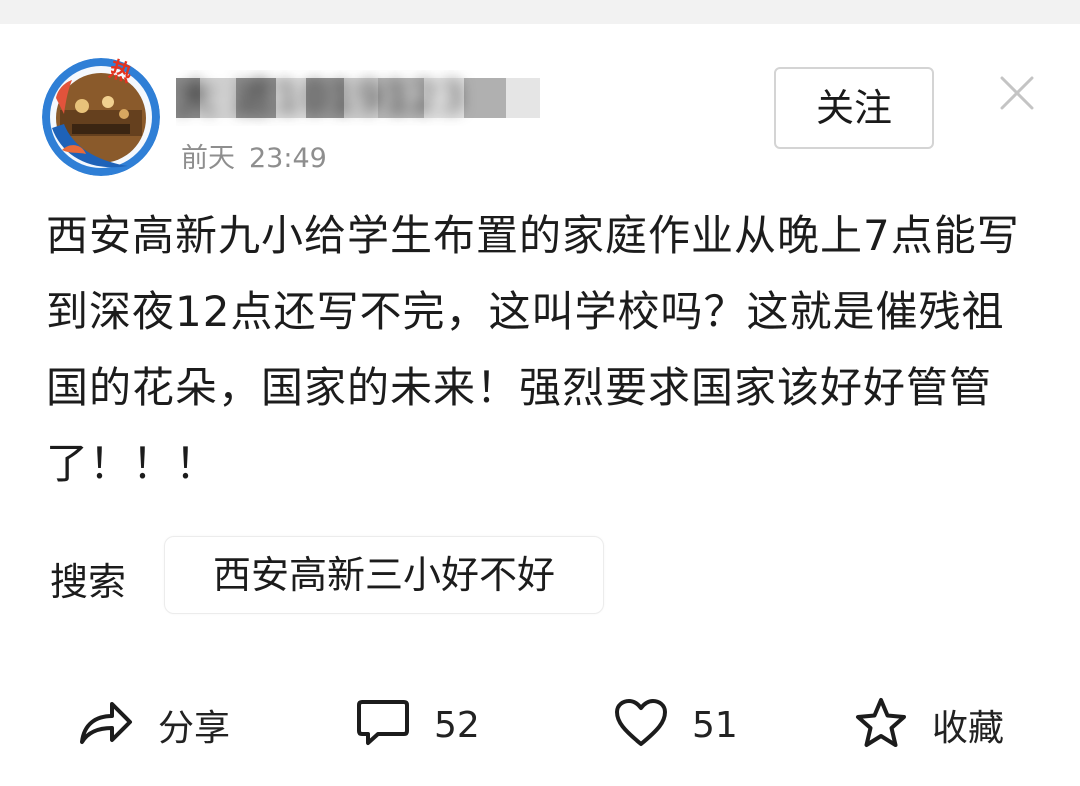  What do you see at coordinates (715, 725) in the screenshot?
I see `like-count: 51` at bounding box center [715, 725].